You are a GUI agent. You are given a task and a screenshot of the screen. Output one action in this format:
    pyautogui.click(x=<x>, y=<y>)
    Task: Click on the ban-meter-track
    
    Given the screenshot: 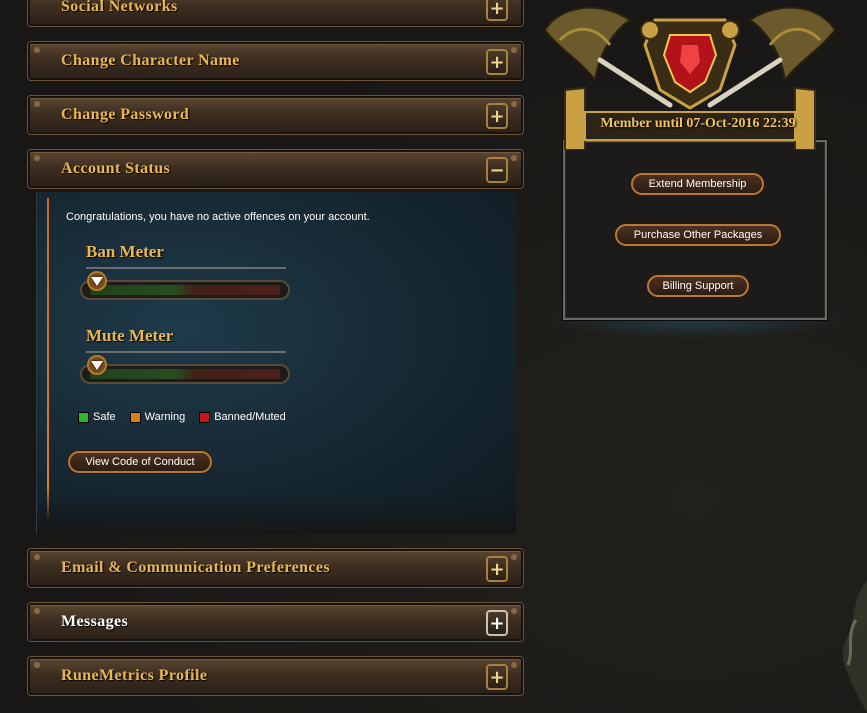 What is the action you would take?
    pyautogui.click(x=185, y=290)
    